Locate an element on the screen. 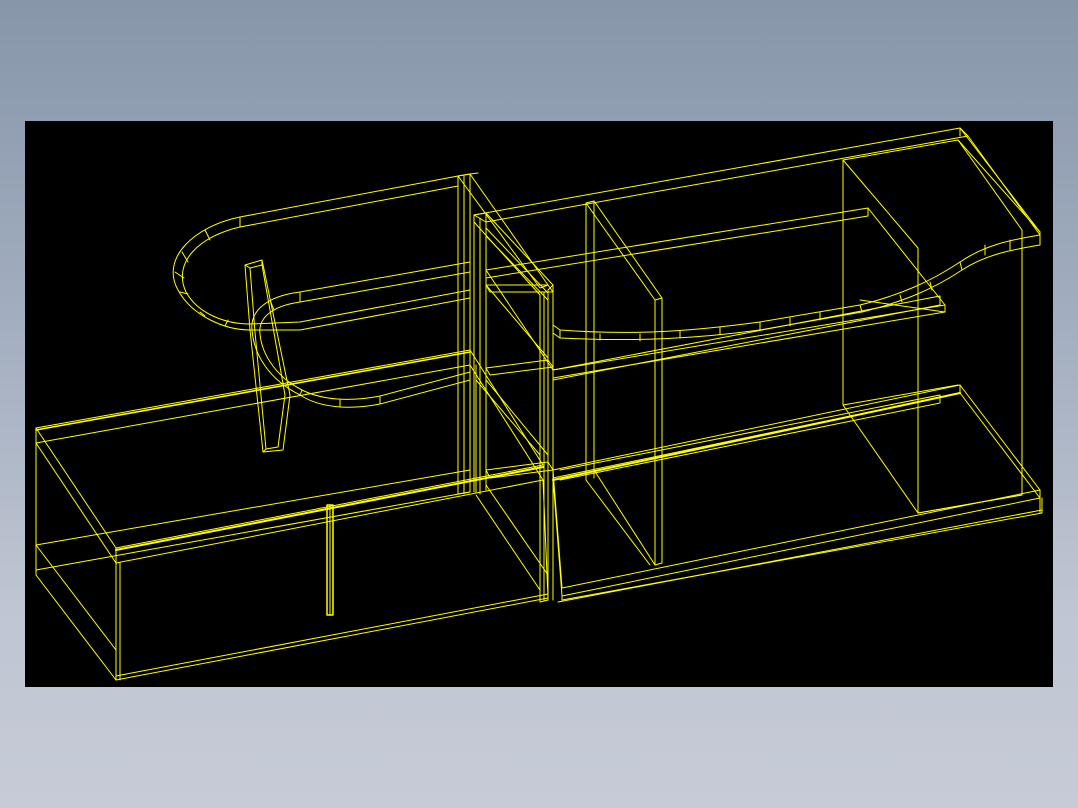 This screenshot has height=808, width=1078. right-end-panel is located at coordinates (941, 326).